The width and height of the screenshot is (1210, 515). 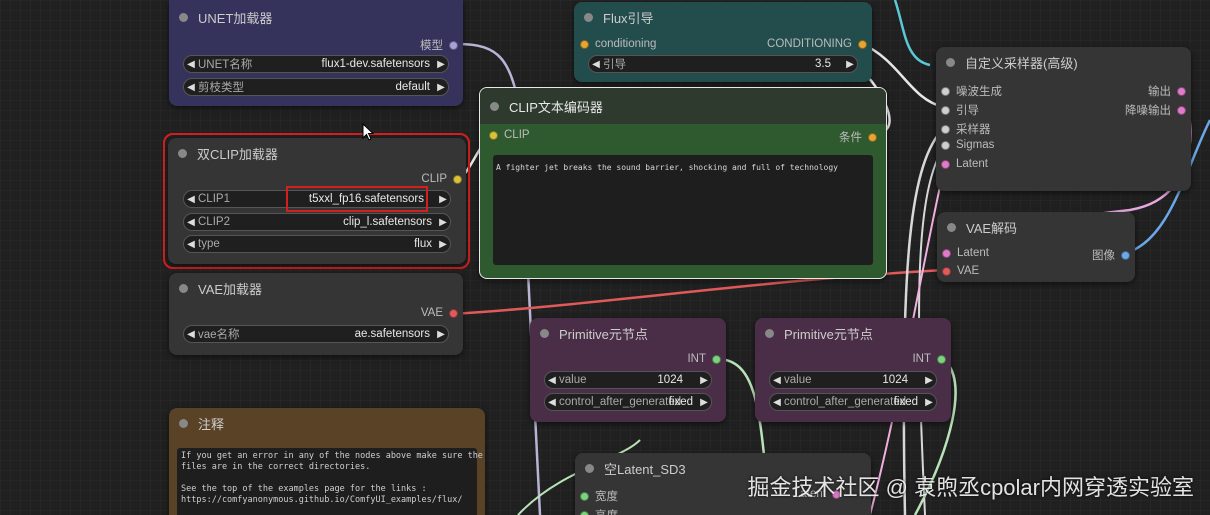 I want to click on weight-dtype-widget: ◀ 剪枝类型 default ▶, so click(x=316, y=87).